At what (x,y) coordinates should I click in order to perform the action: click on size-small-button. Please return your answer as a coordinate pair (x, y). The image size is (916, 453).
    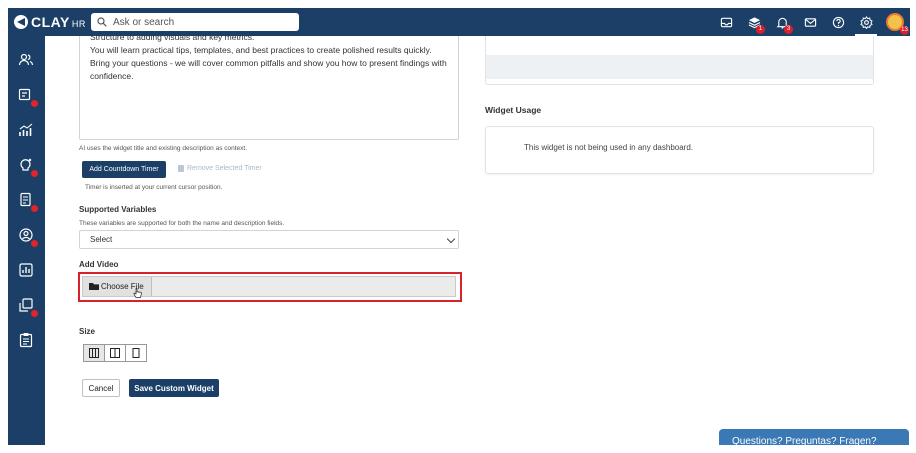
    Looking at the image, I should click on (136, 353).